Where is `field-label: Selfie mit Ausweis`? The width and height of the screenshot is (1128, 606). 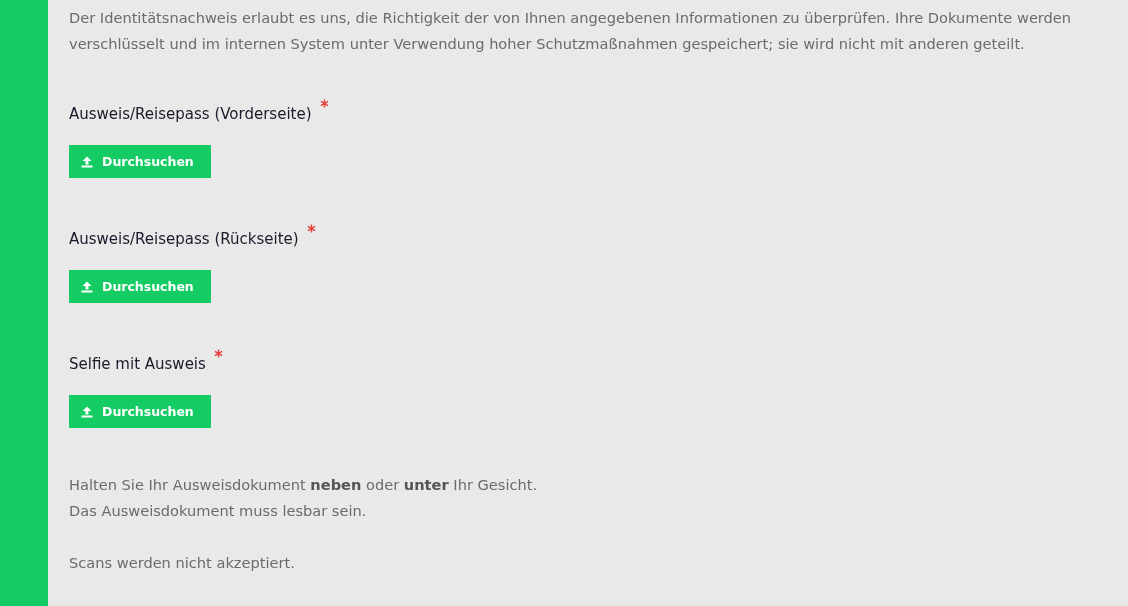 field-label: Selfie mit Ausweis is located at coordinates (137, 364).